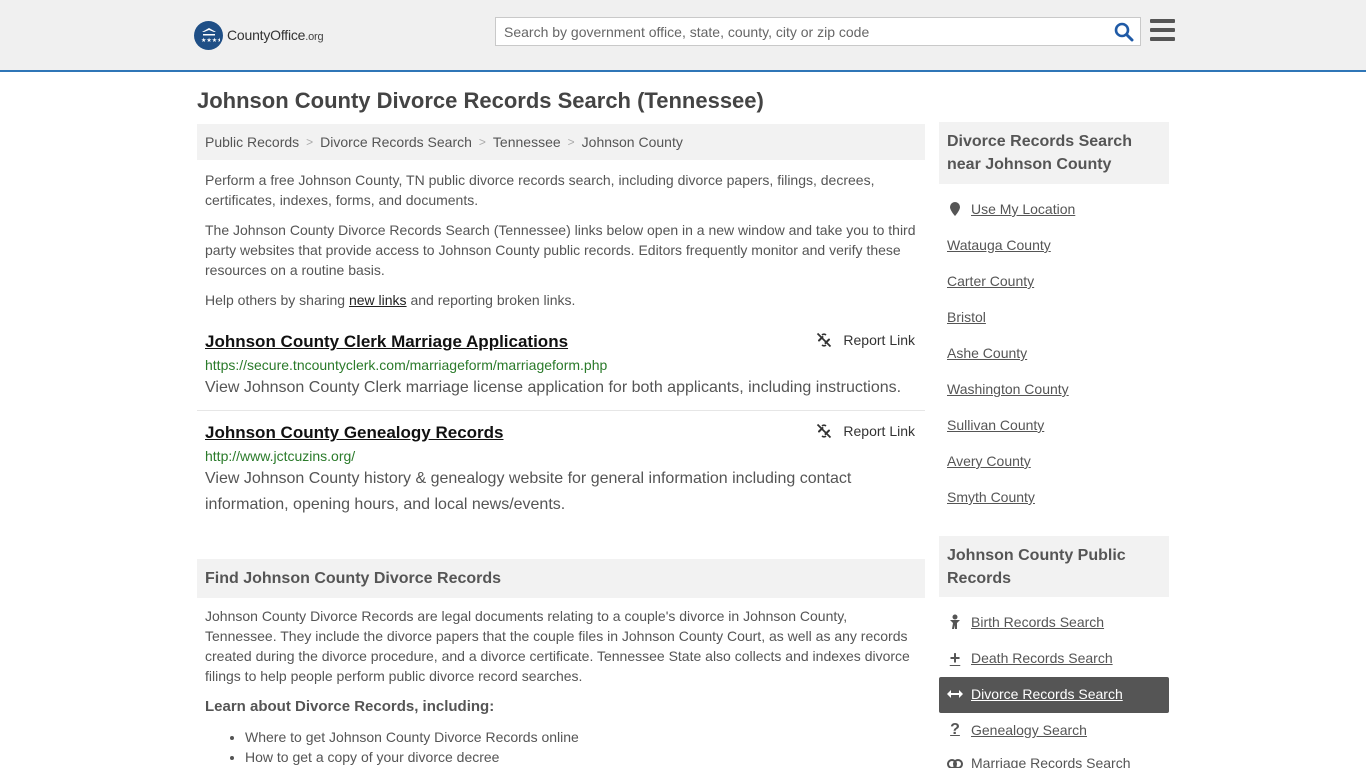 This screenshot has width=1366, height=768. What do you see at coordinates (955, 694) in the screenshot?
I see `arrows-icon` at bounding box center [955, 694].